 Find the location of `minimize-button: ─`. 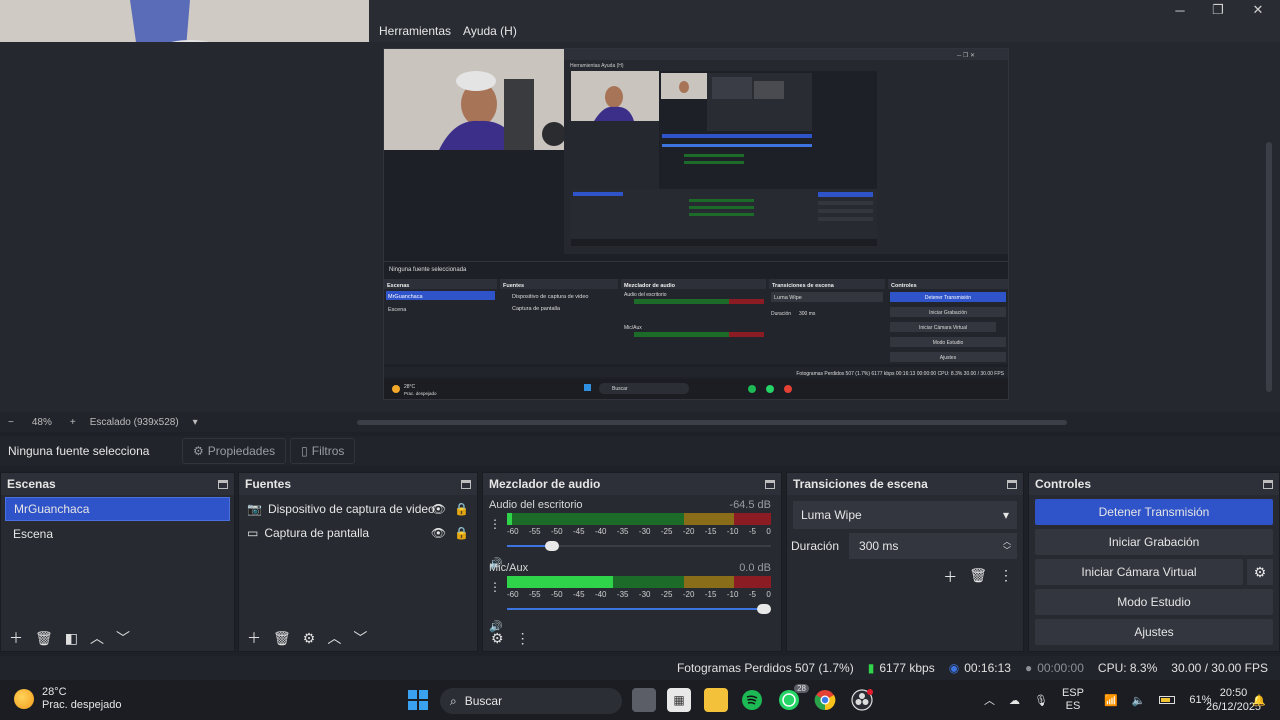

minimize-button: ─ is located at coordinates (1180, 10).